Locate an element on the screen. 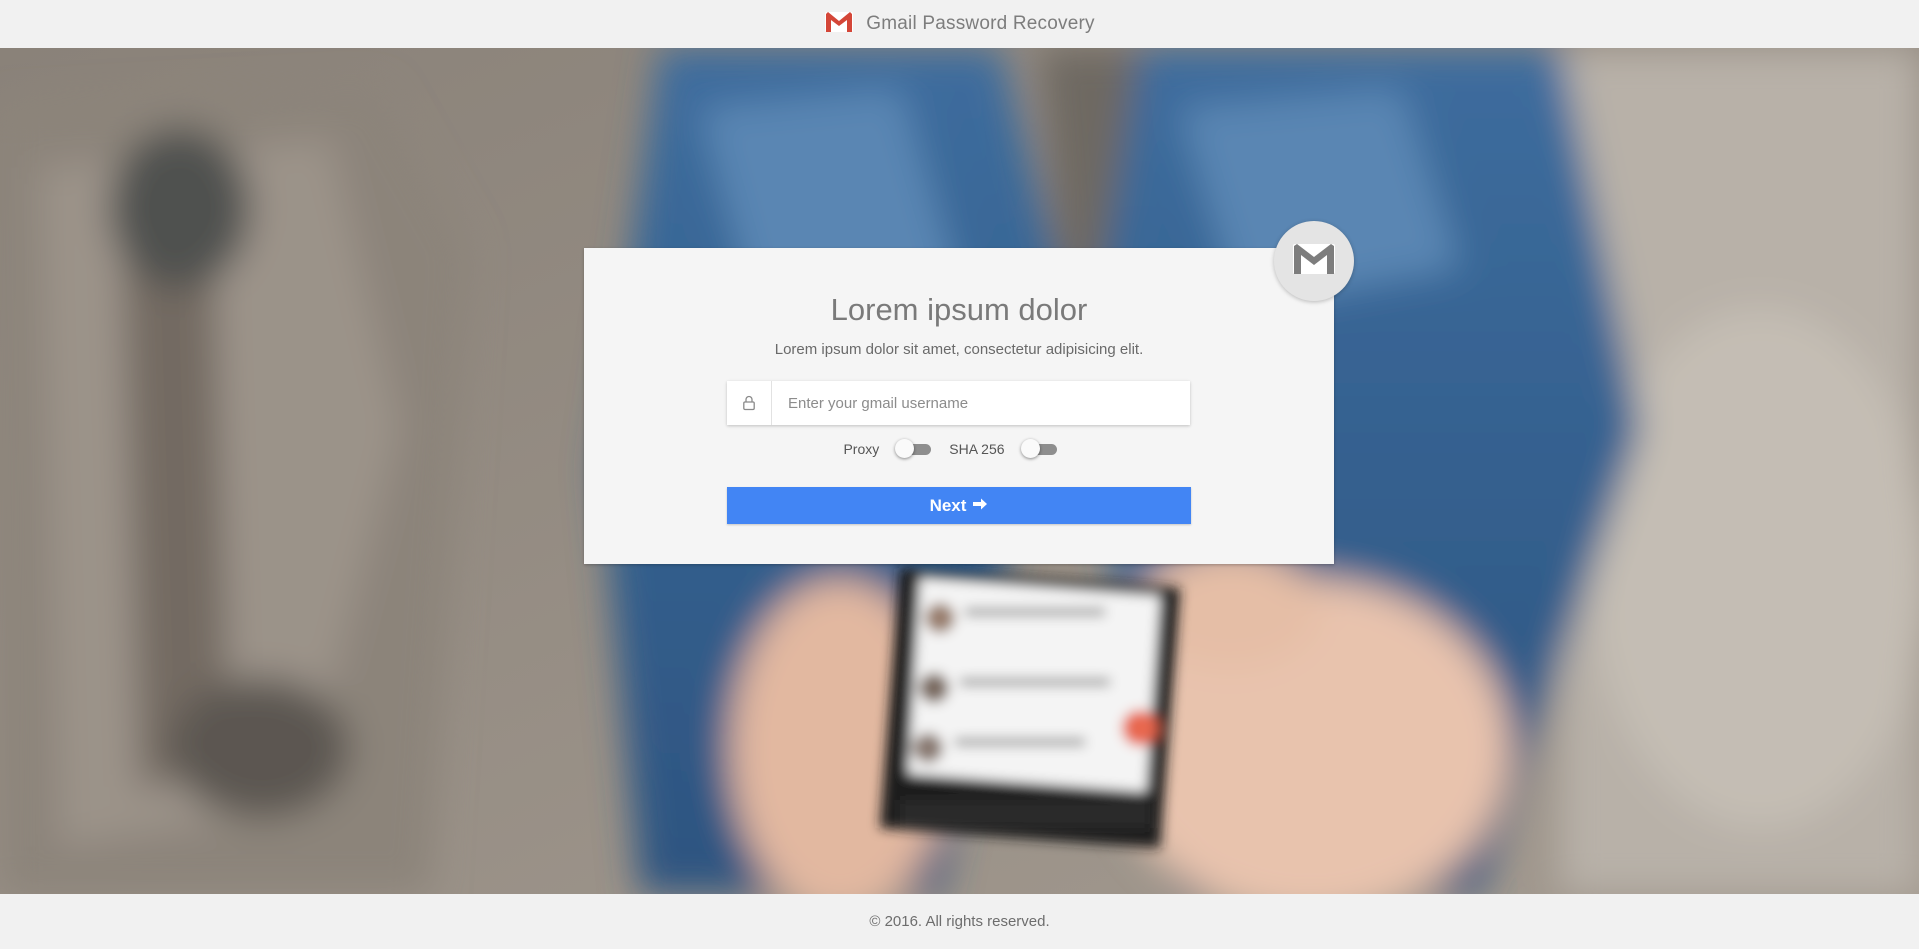  sha256-switch is located at coordinates (1038, 449).